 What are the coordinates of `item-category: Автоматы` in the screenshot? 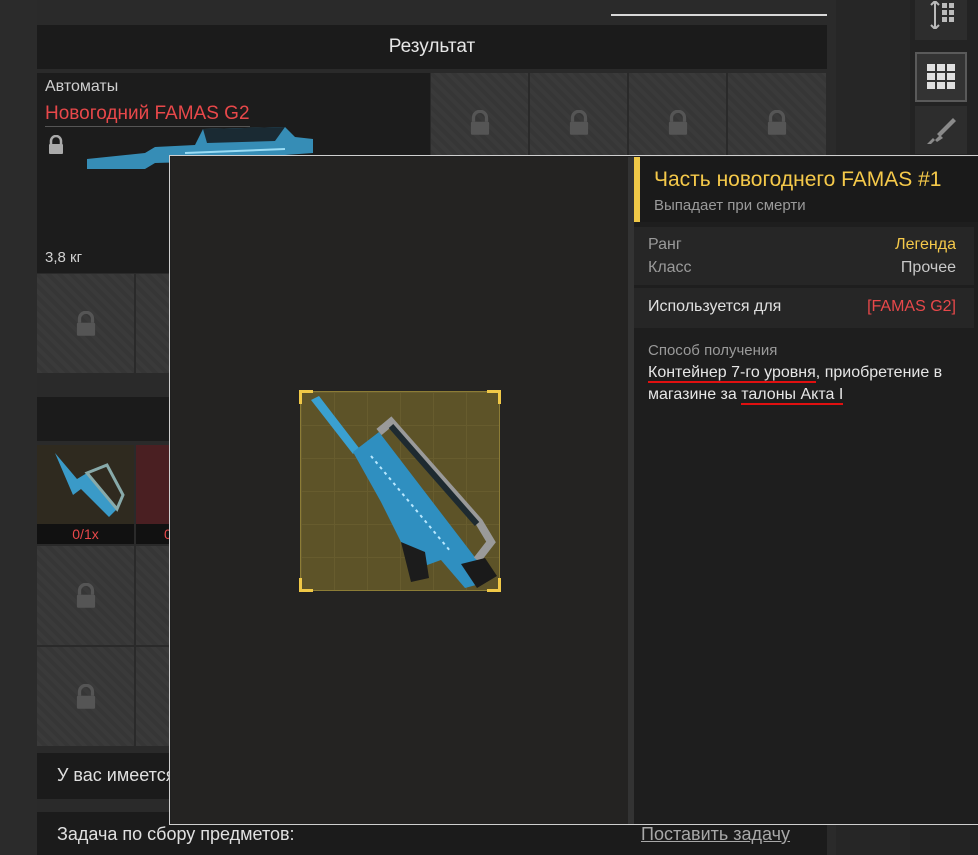 It's located at (82, 86).